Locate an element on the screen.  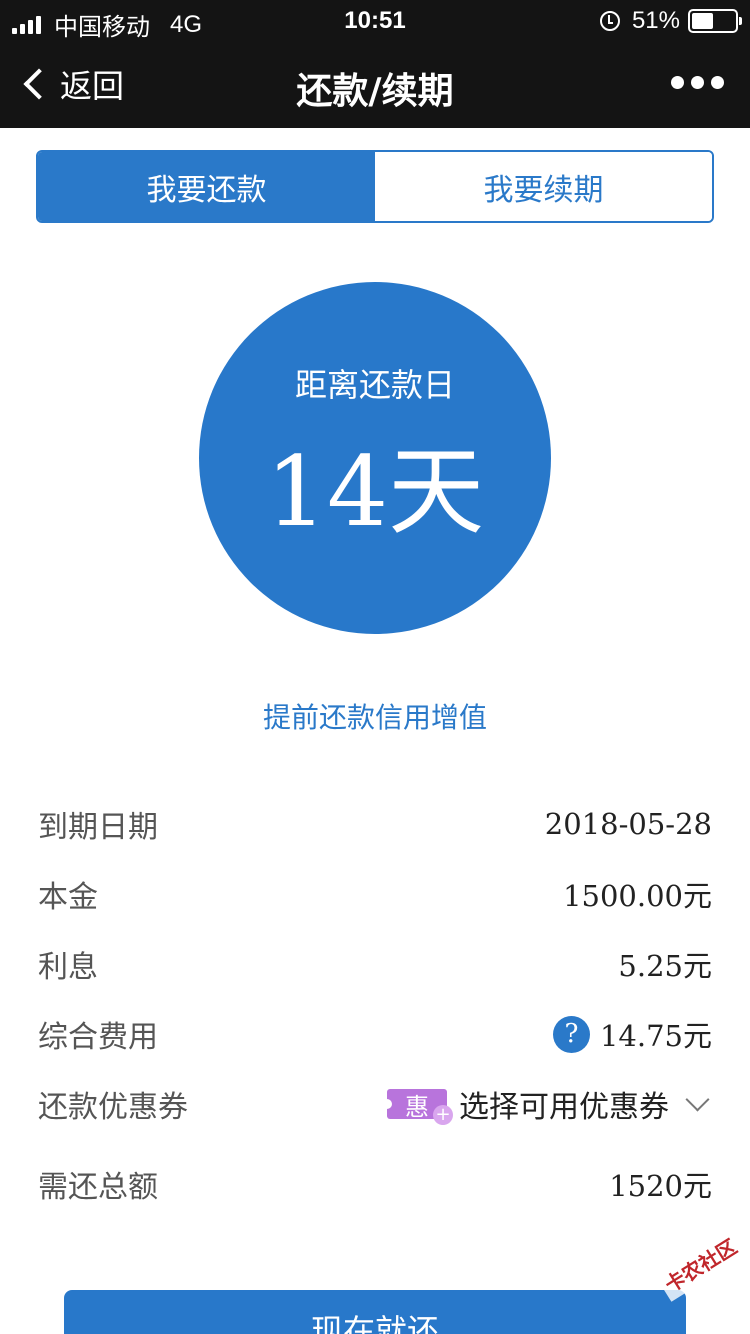
total-row: 需还总额 1520元 is located at coordinates (375, 1184).